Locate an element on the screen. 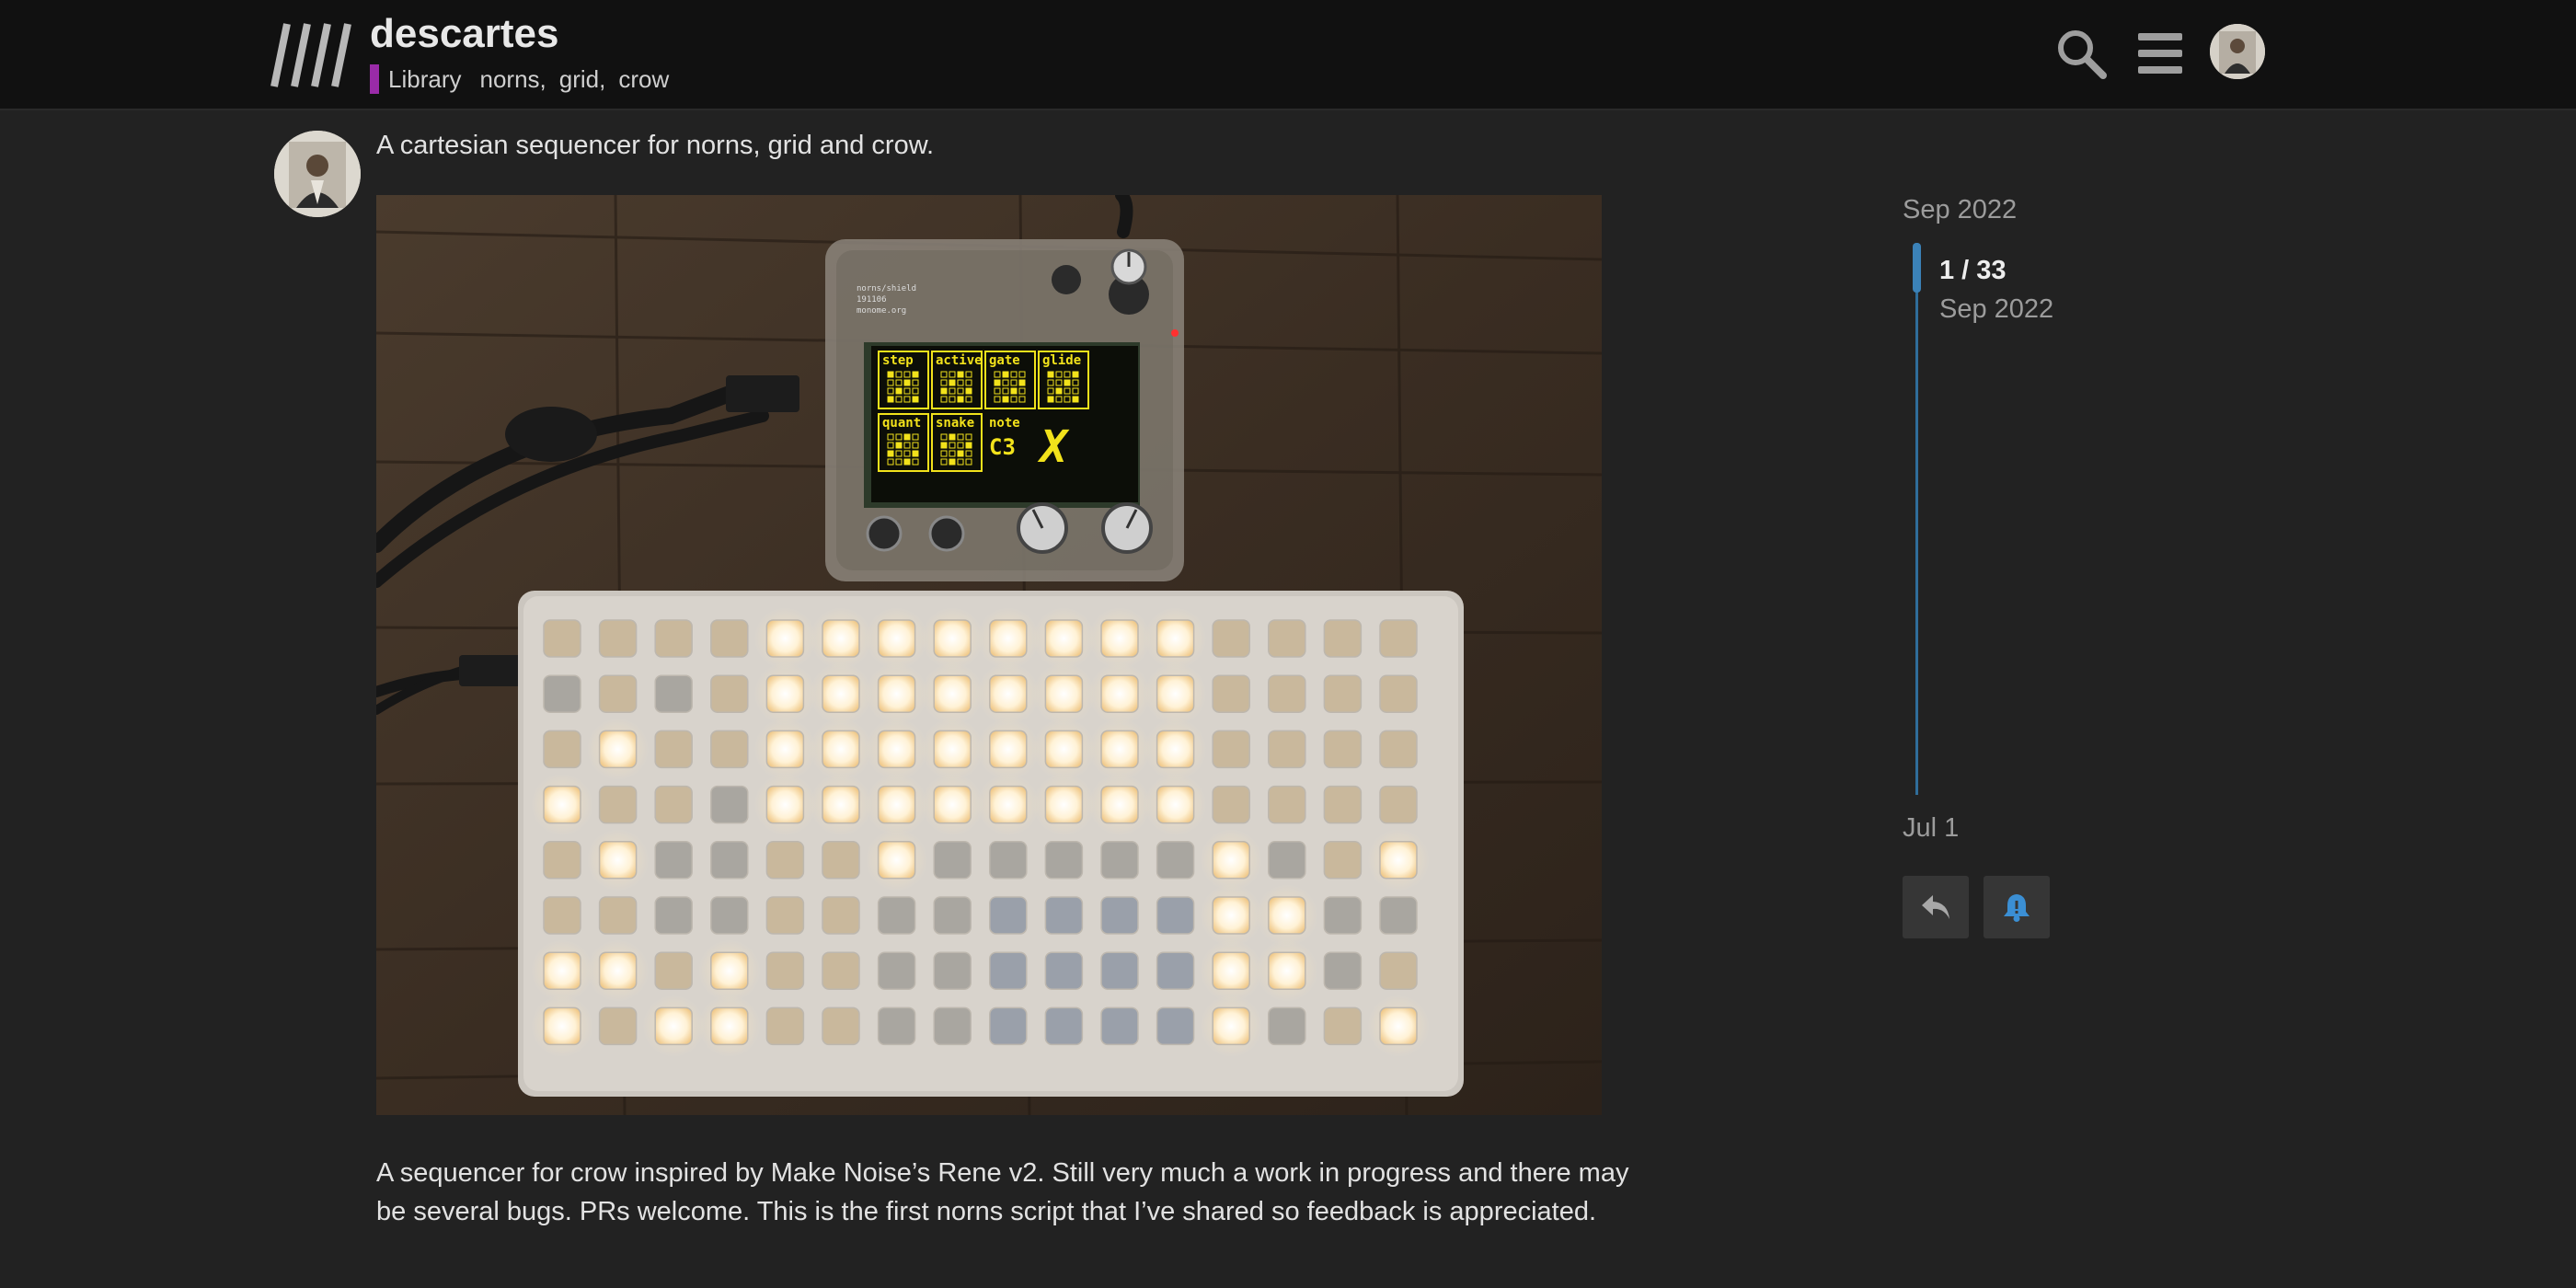  tag-grid: grid is located at coordinates (579, 79).